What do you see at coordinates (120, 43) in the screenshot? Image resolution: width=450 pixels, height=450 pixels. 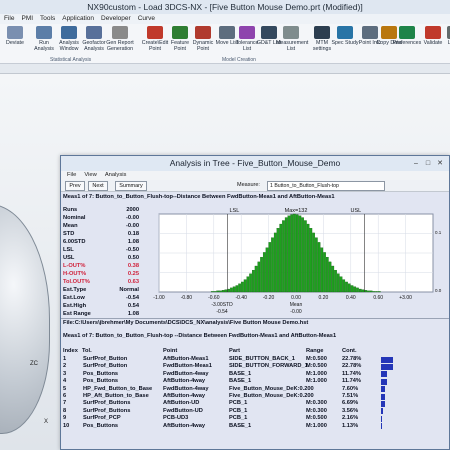 I see `ribbon-button-gen-report-generation: Gen Report Generation` at bounding box center [120, 43].